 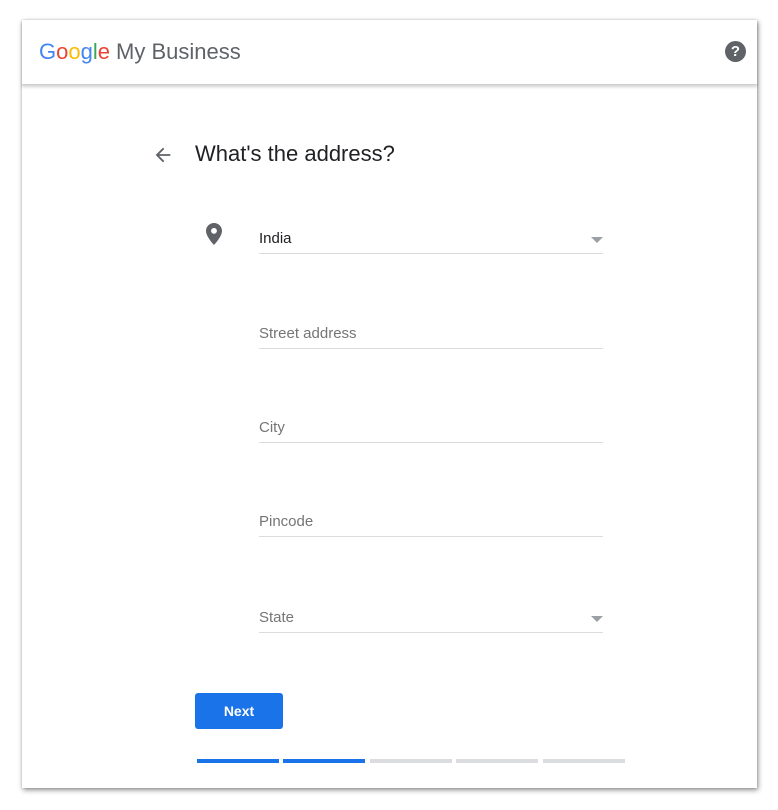 I want to click on next-button: Next, so click(x=239, y=711).